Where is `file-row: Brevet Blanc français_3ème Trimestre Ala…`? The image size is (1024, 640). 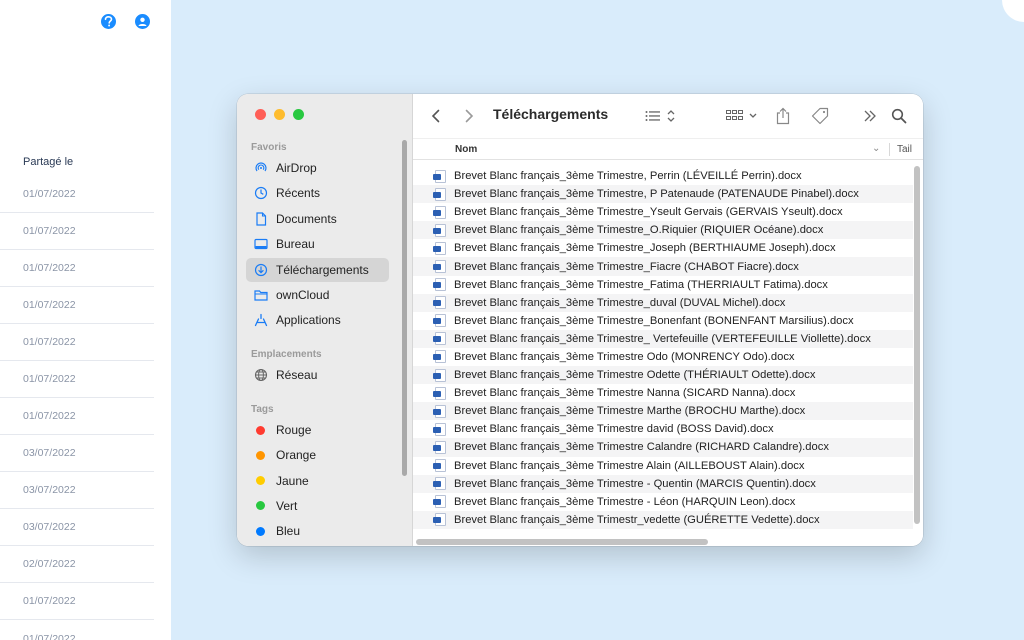 file-row: Brevet Blanc français_3ème Trimestre Ala… is located at coordinates (663, 466).